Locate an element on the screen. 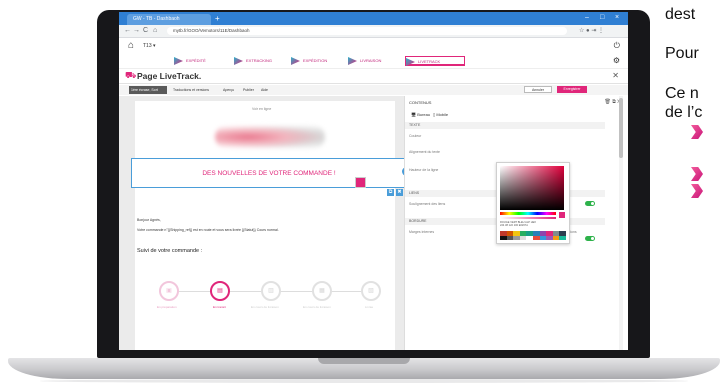 This screenshot has height=385, width=728. tab-livetrack: LIVETRACK is located at coordinates (435, 61).